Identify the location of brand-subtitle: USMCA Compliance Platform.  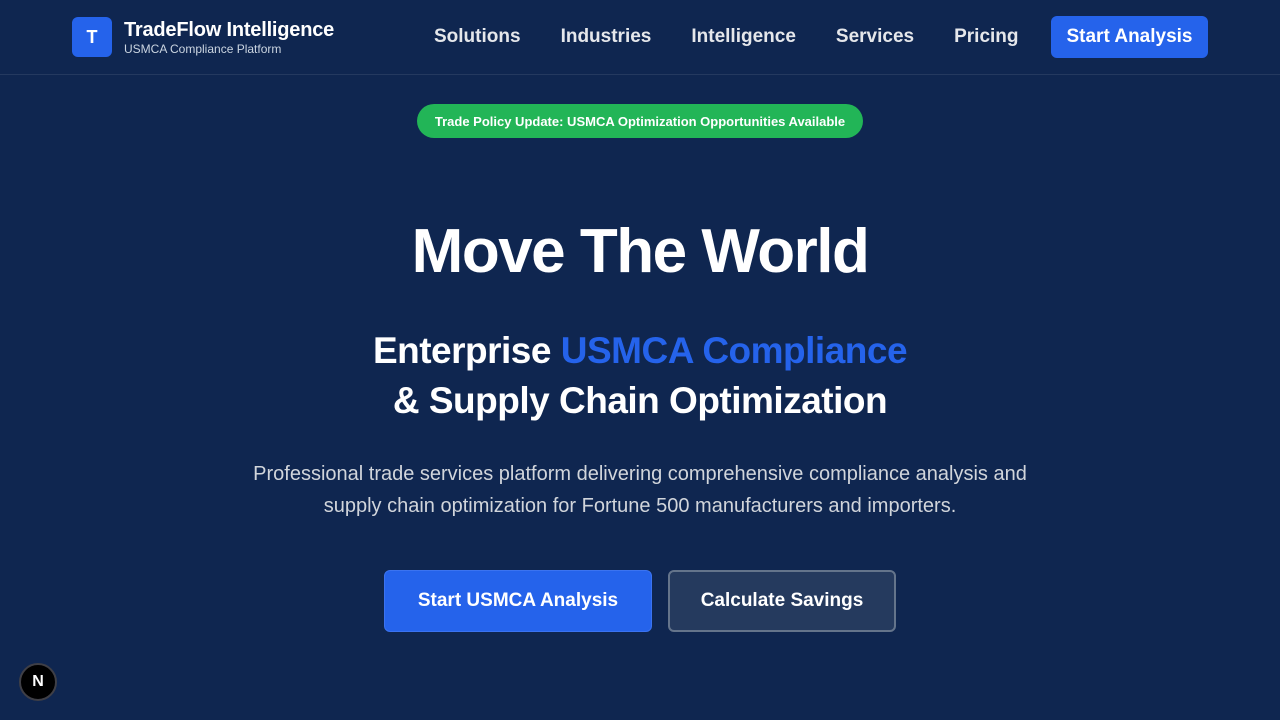
(203, 49).